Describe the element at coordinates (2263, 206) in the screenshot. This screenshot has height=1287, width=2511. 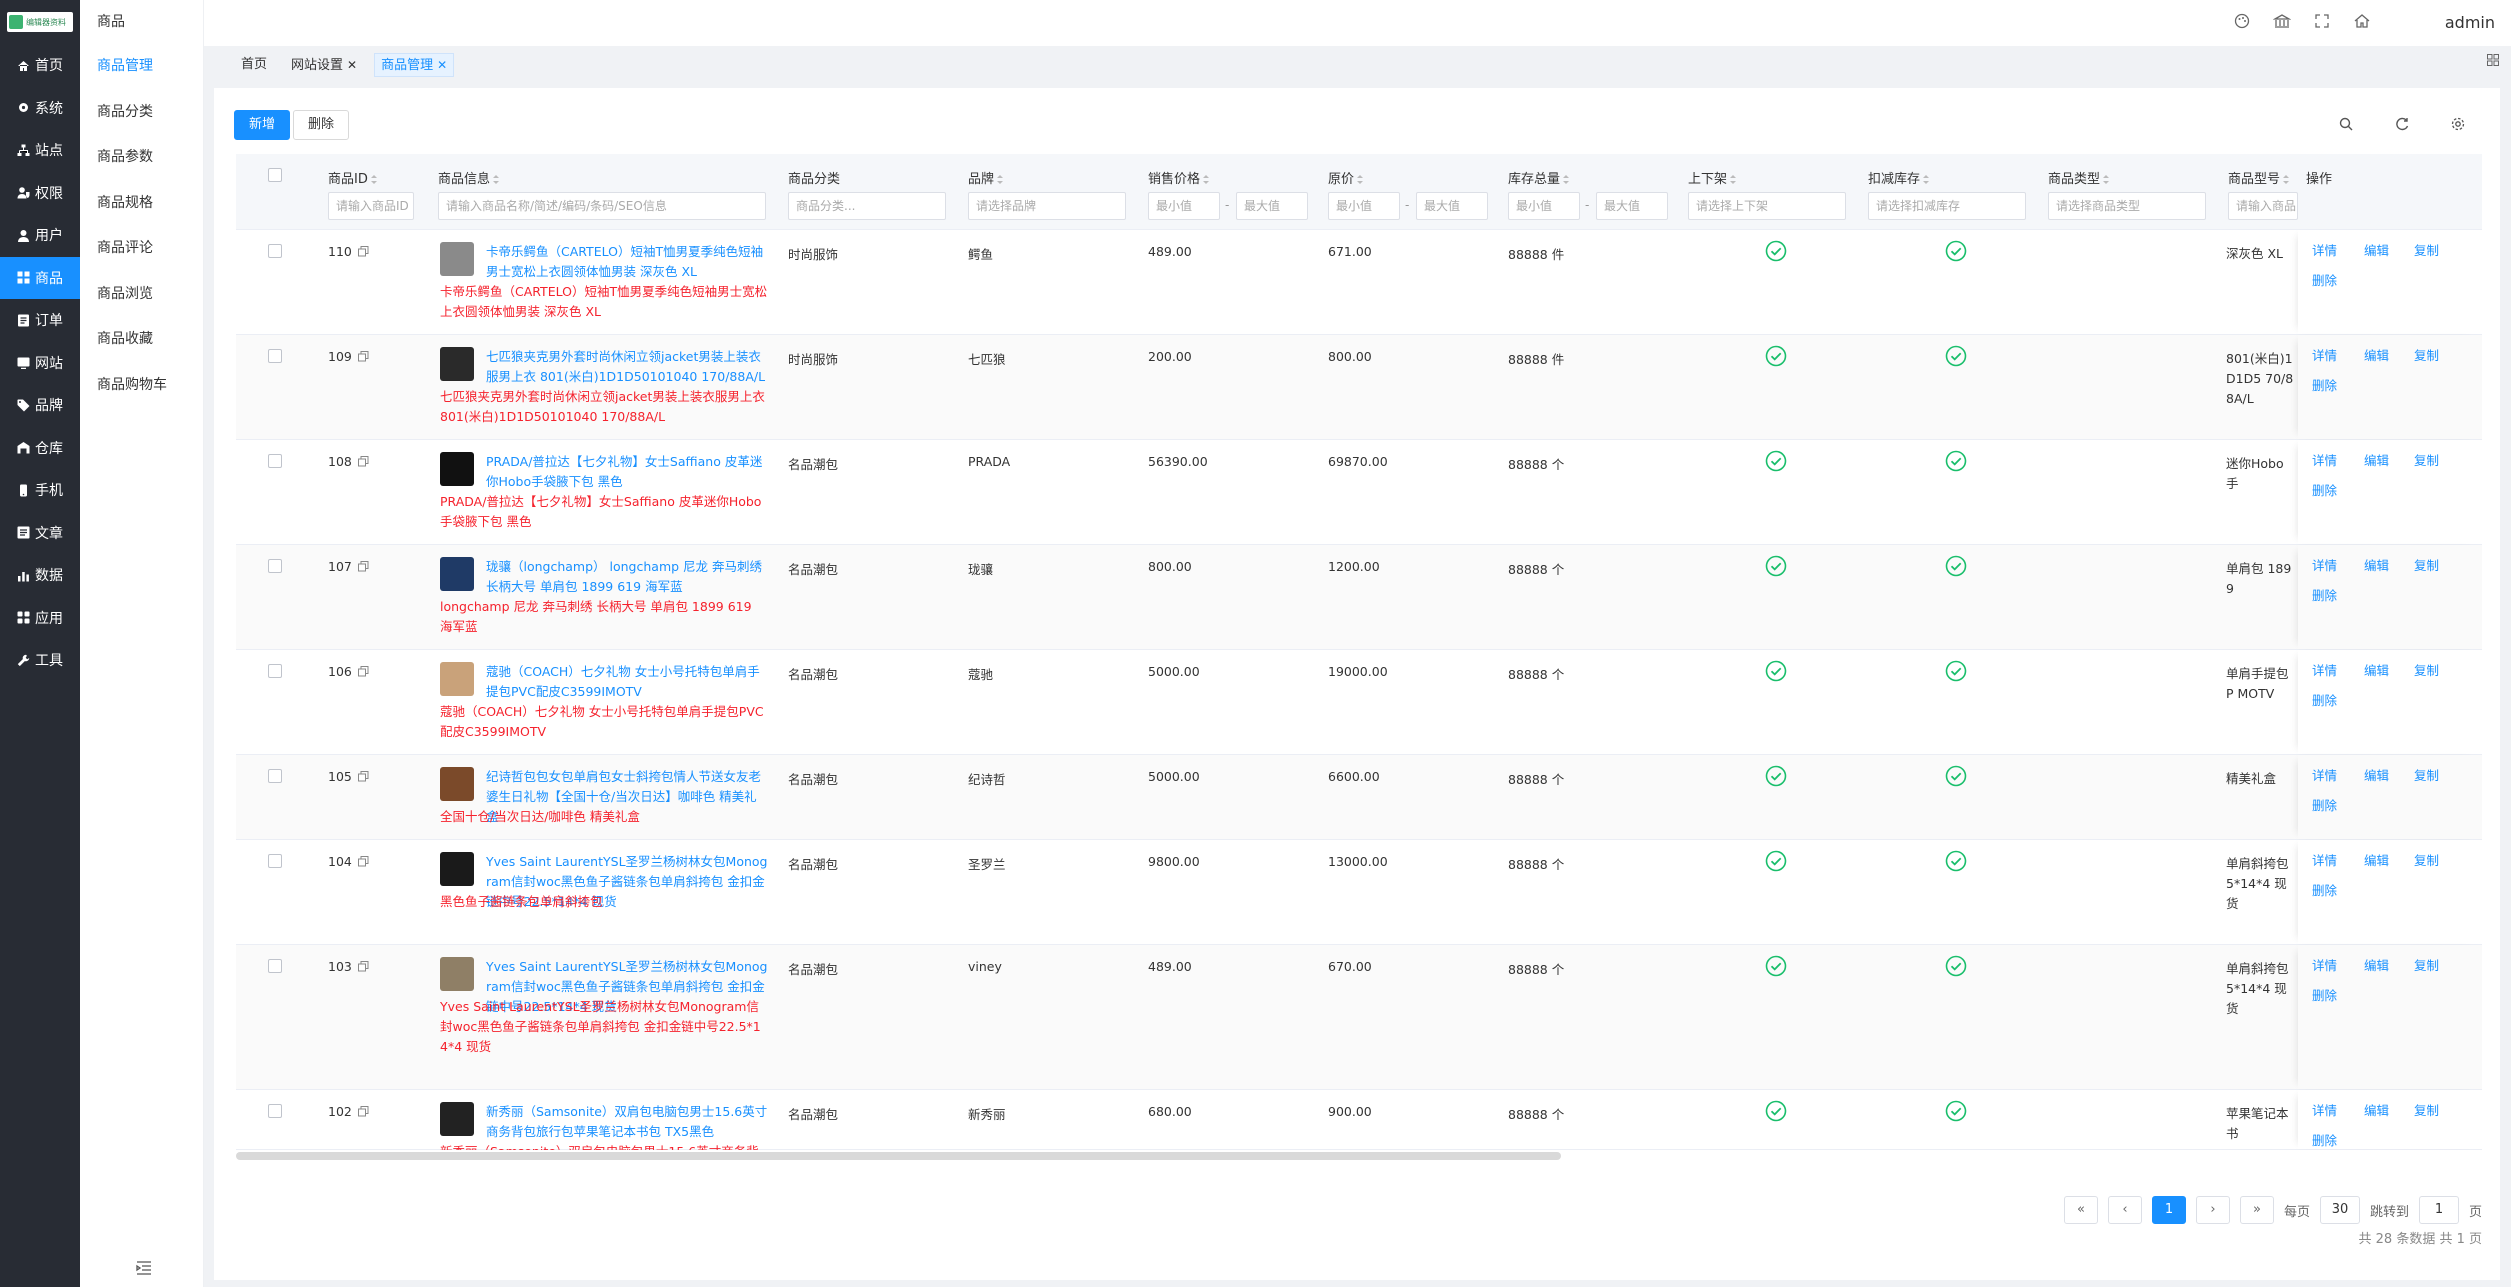
I see `filter-model-input: 请输入商品` at that location.